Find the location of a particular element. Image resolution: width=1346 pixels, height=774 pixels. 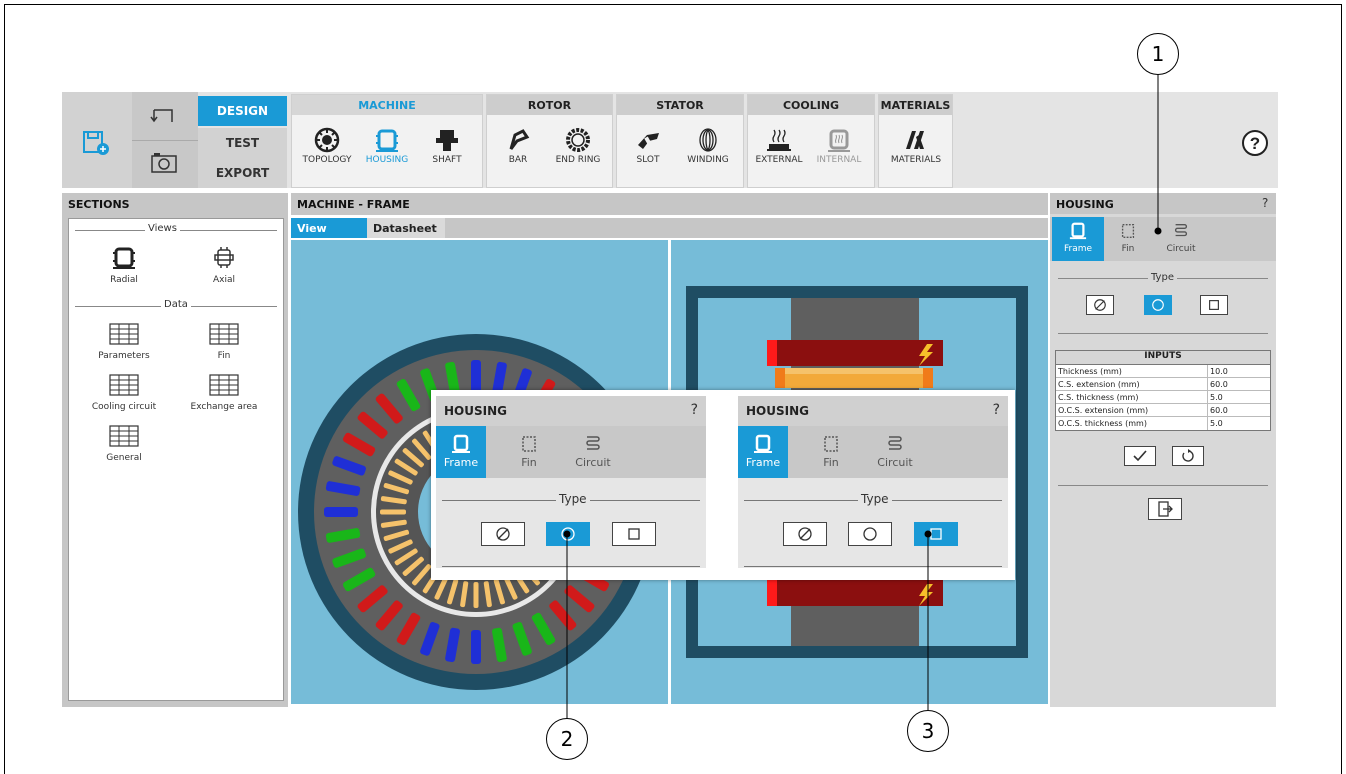

callout-2: 2 is located at coordinates (567, 739).